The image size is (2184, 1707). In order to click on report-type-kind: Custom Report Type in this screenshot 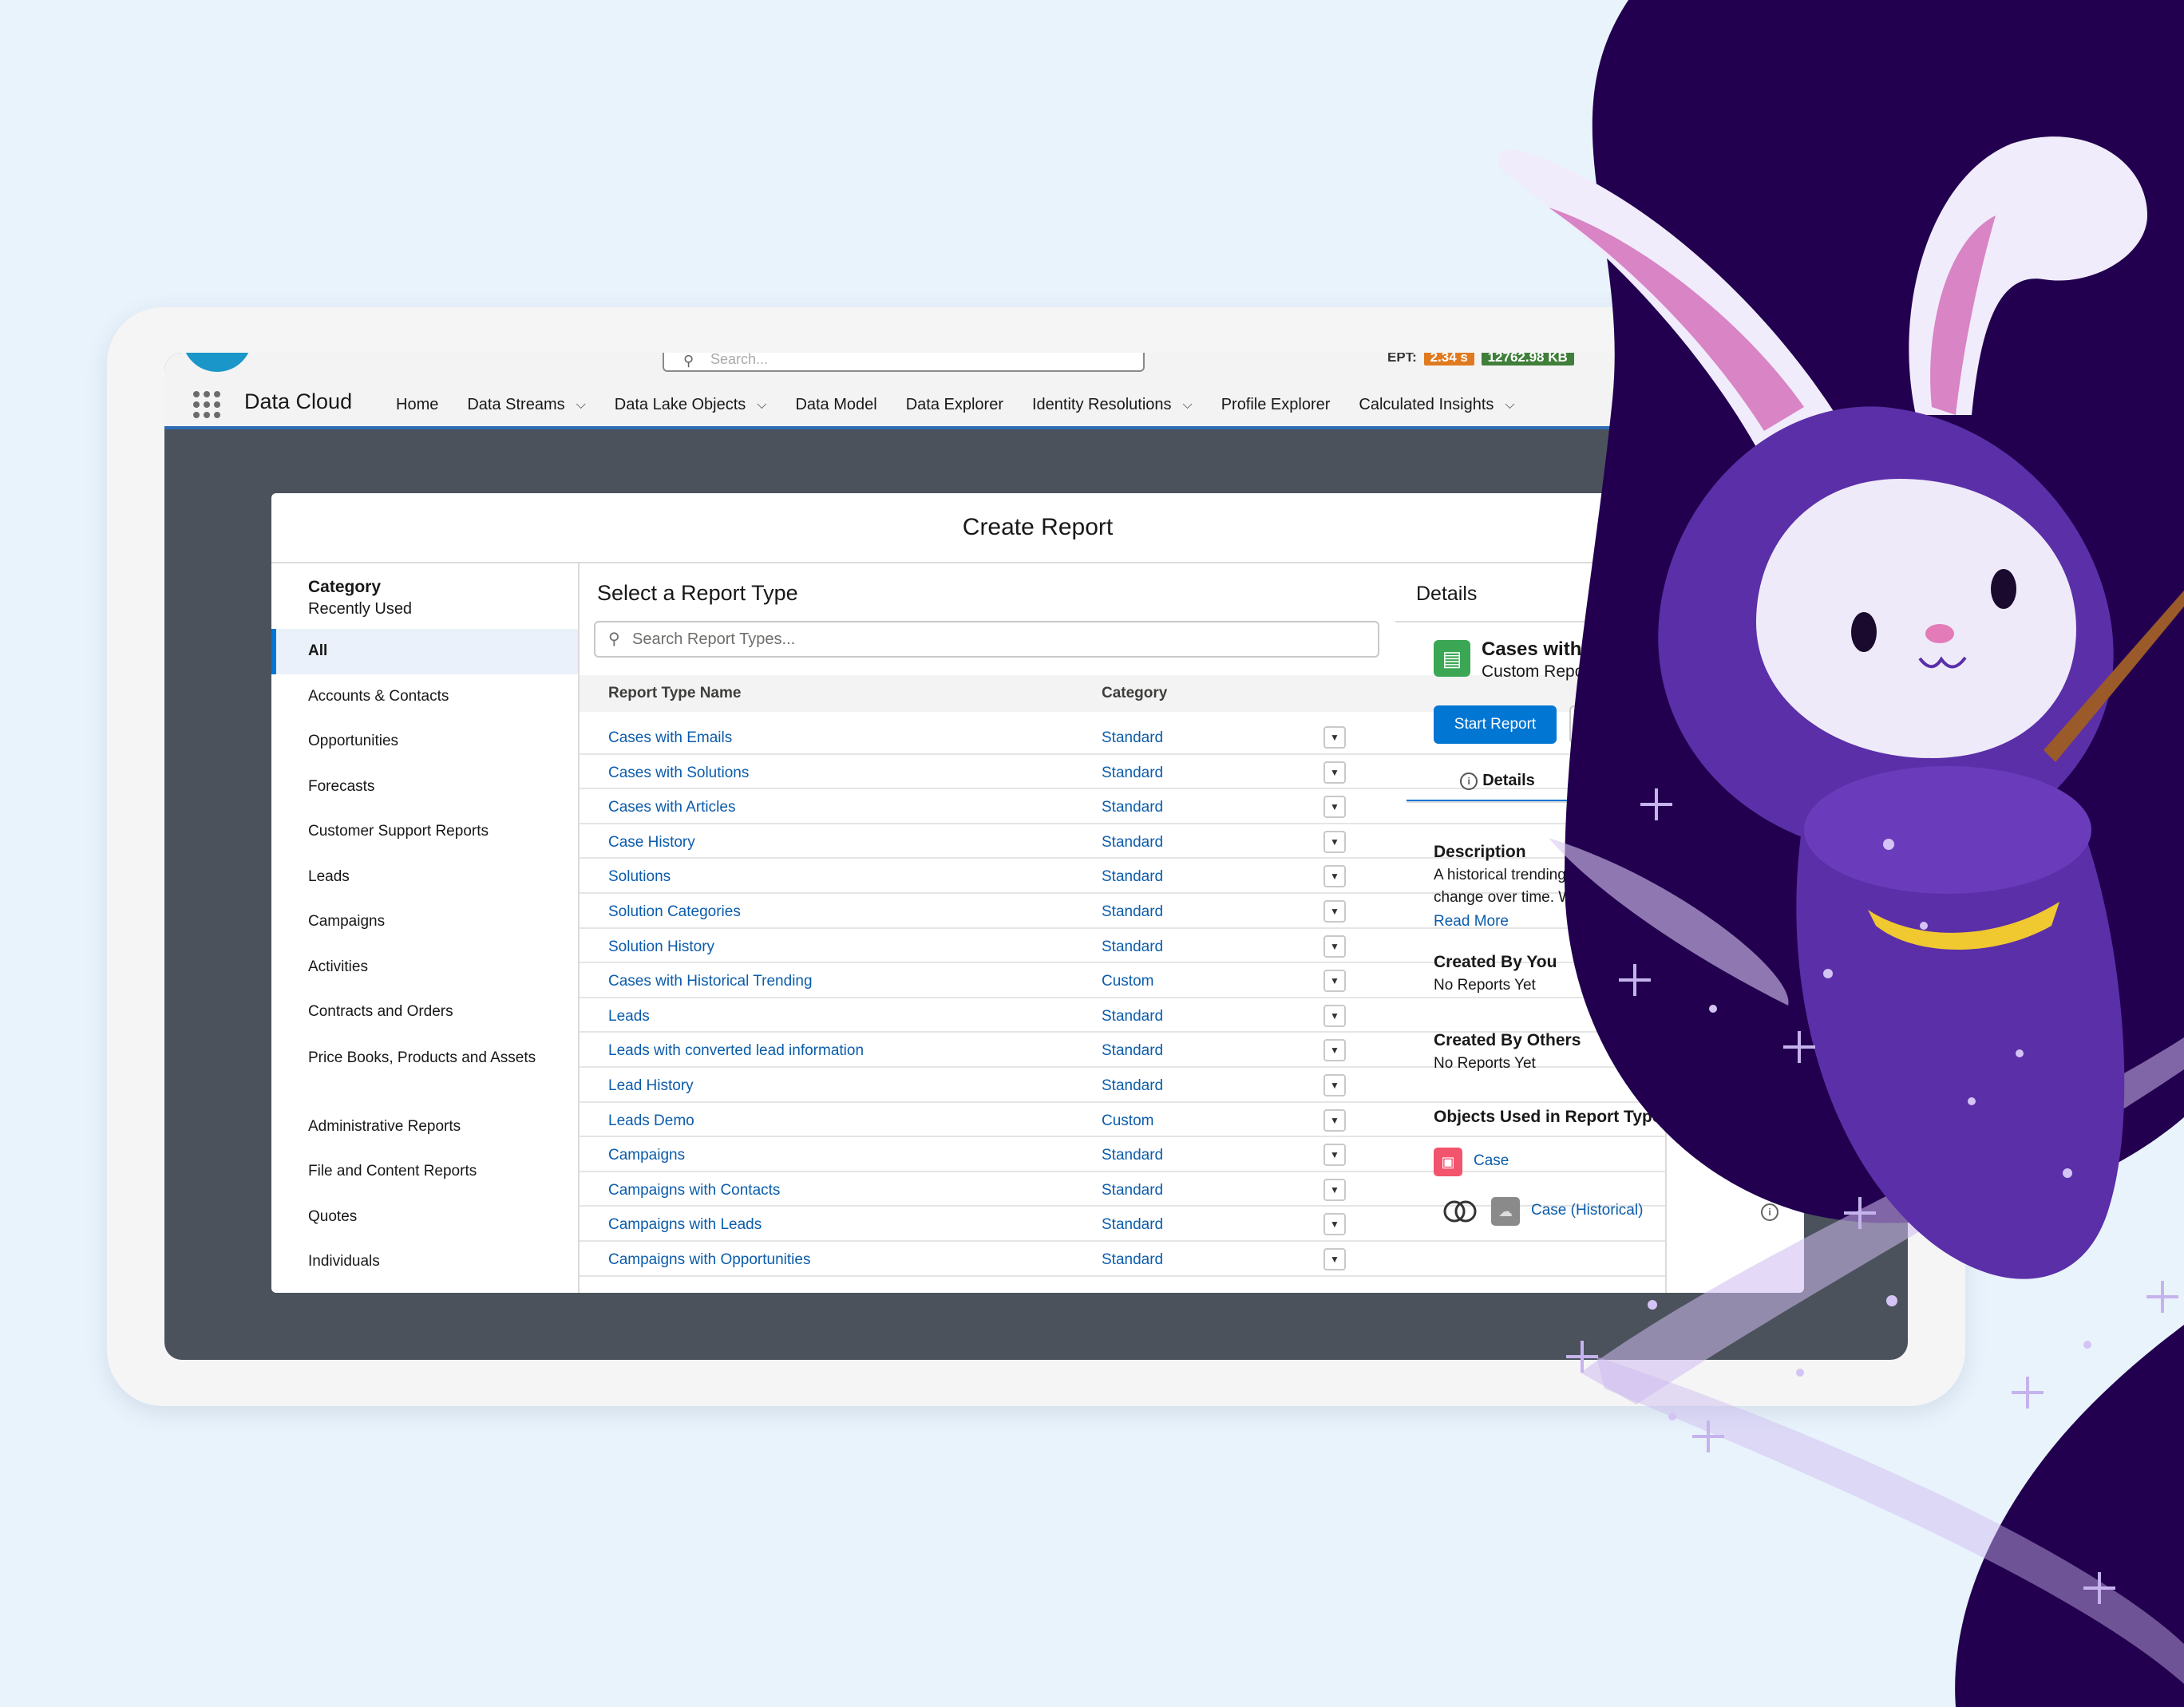, I will do `click(1559, 671)`.